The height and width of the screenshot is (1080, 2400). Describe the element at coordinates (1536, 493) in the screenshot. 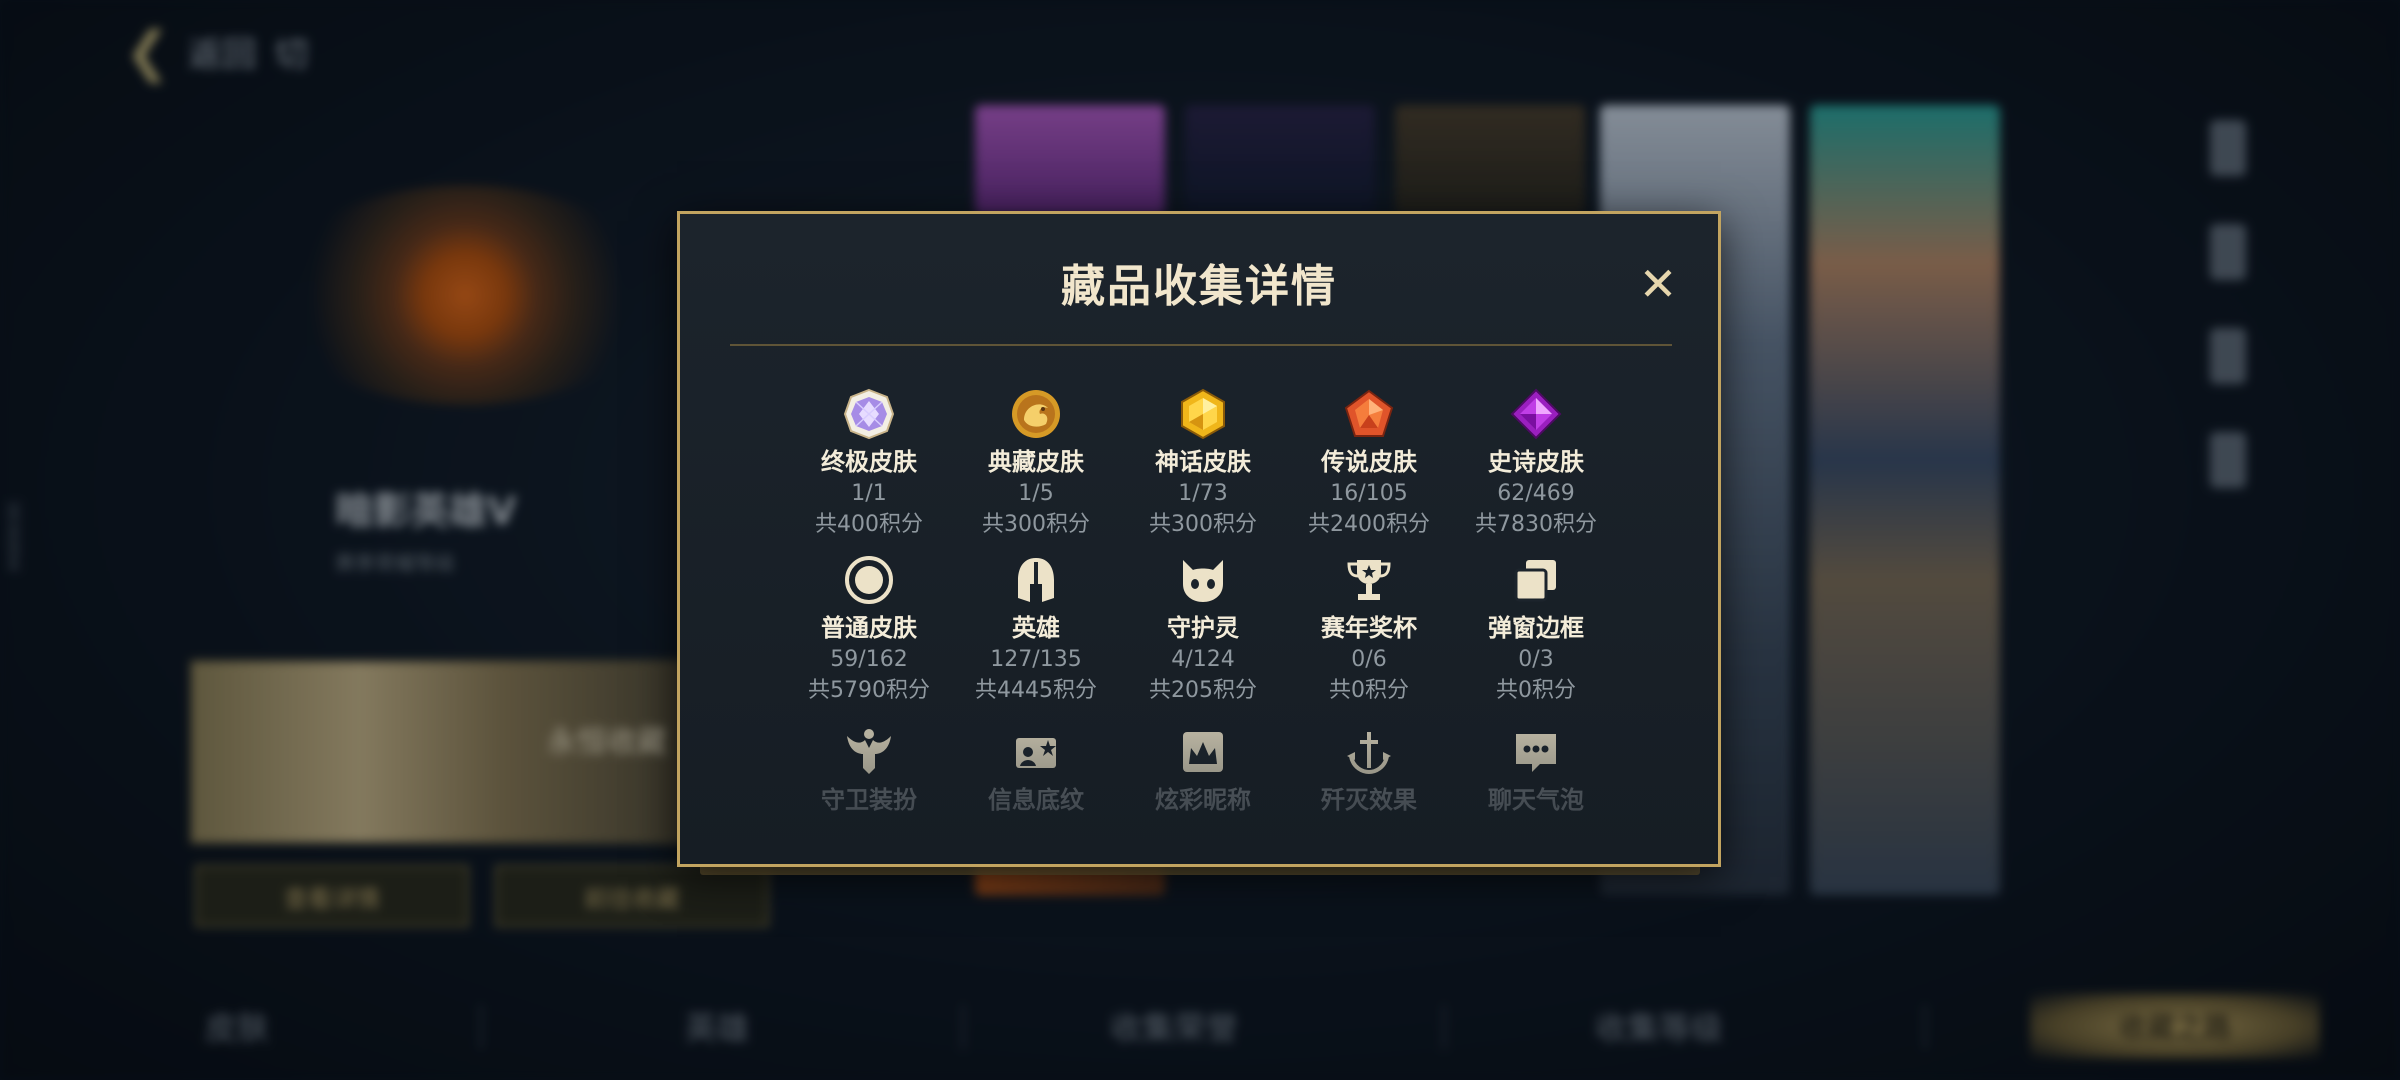

I see `item-count: 62/469` at that location.